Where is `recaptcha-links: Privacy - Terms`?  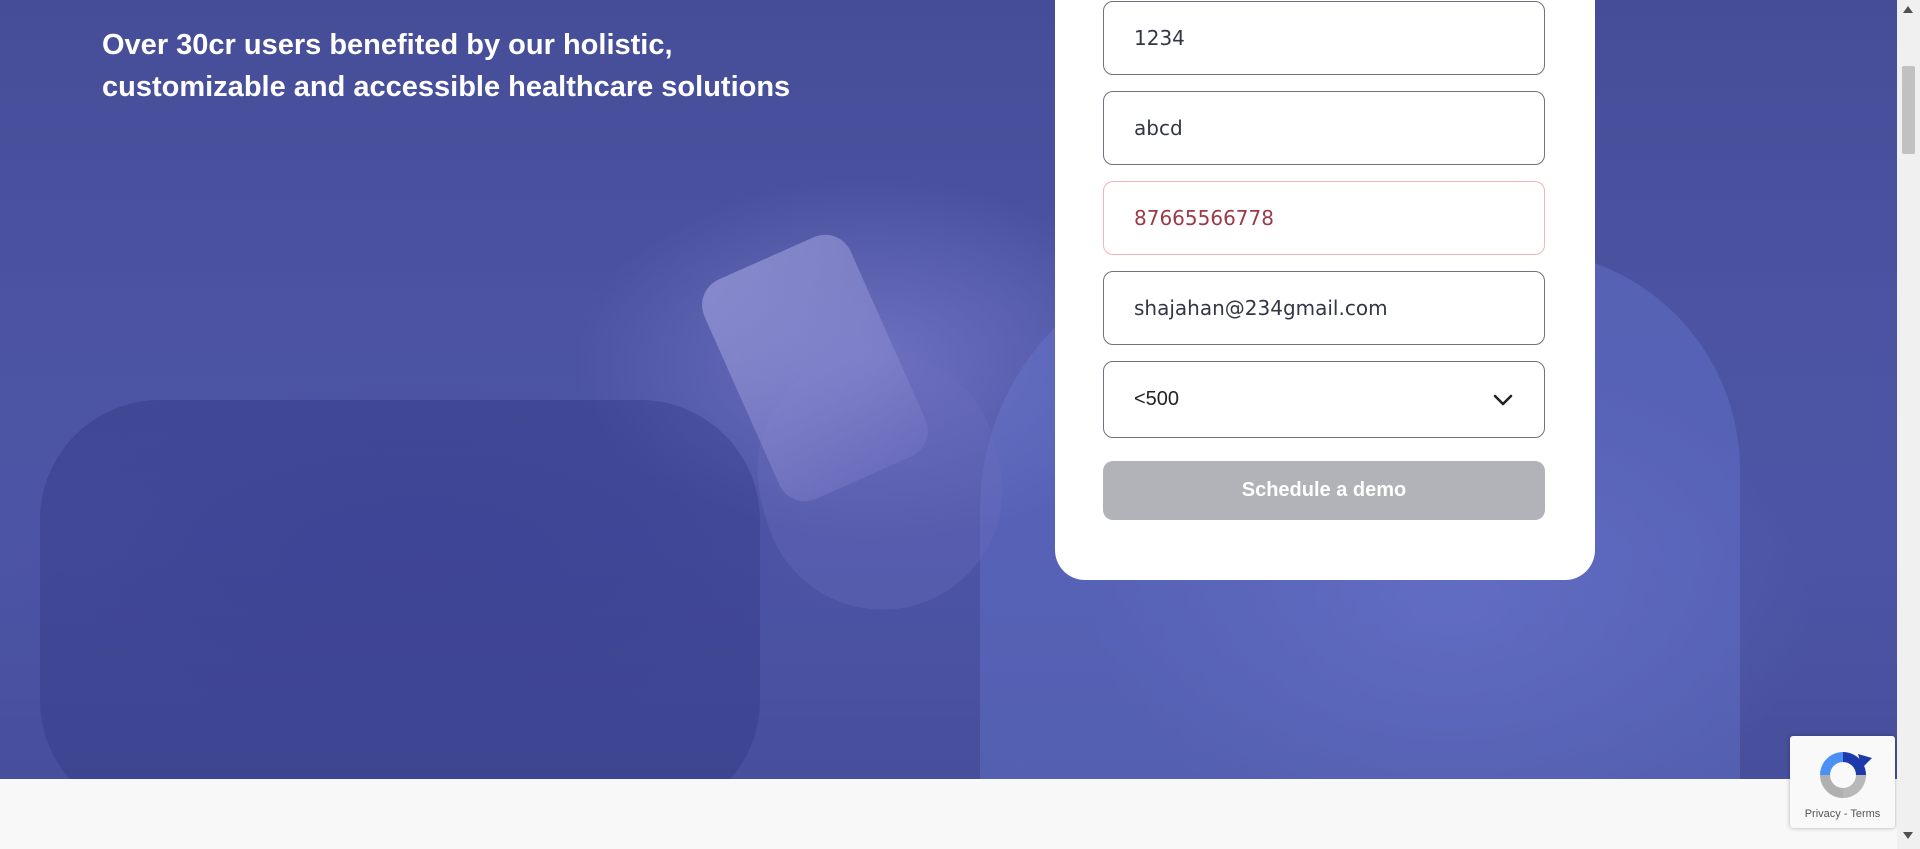 recaptcha-links: Privacy - Terms is located at coordinates (1842, 814).